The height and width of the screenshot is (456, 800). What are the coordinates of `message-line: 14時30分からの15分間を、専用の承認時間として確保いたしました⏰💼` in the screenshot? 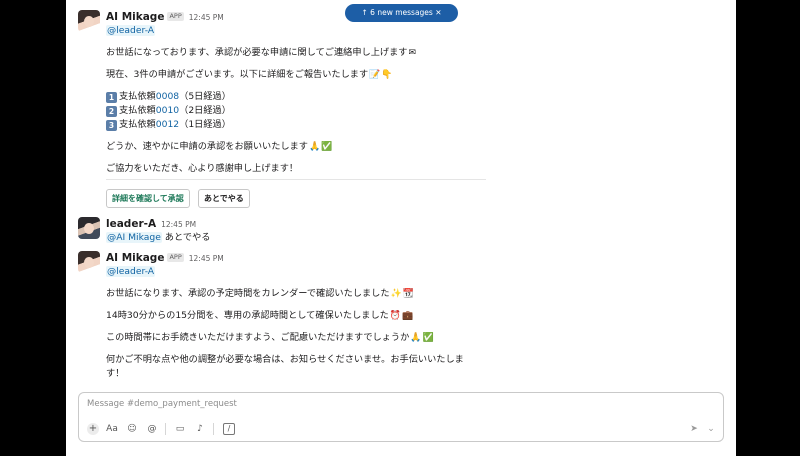 It's located at (260, 315).